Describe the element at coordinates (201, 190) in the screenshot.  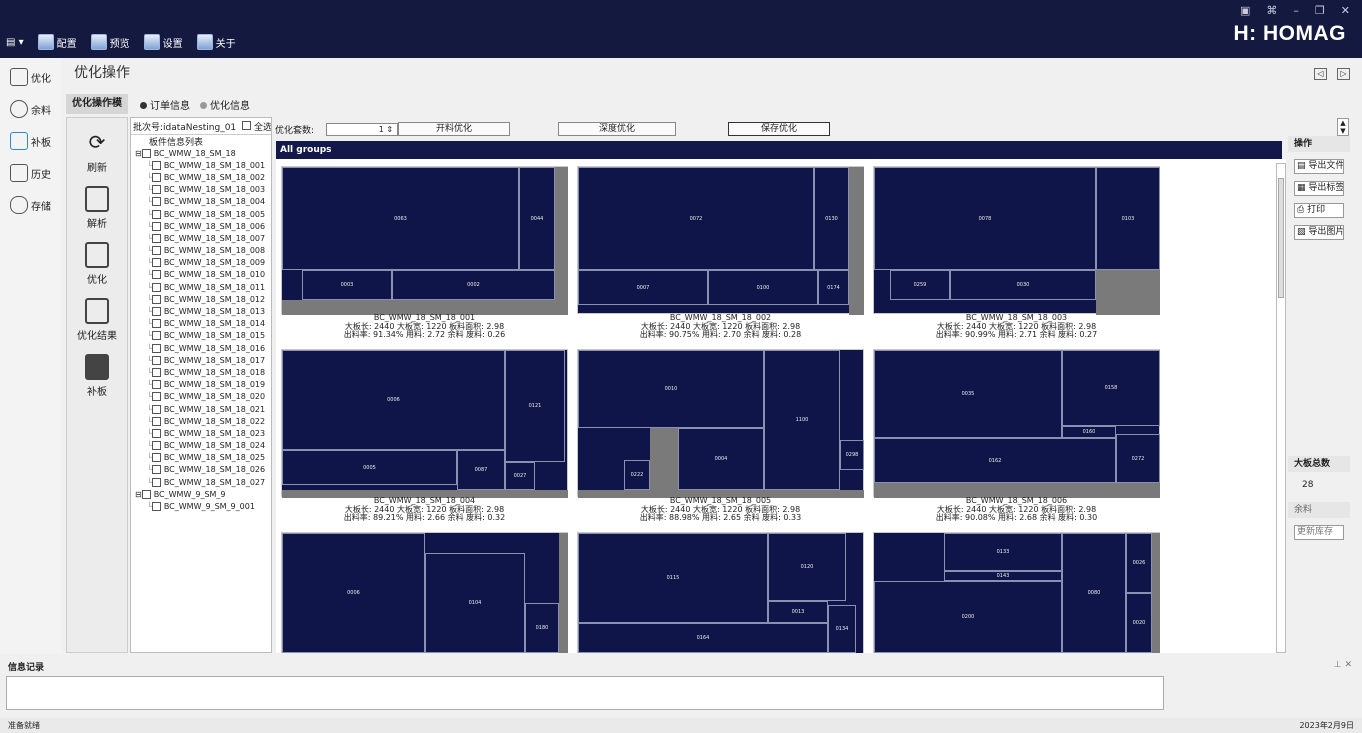
I see `tree-item: └ BC_WMW_18_SM_18_003` at that location.